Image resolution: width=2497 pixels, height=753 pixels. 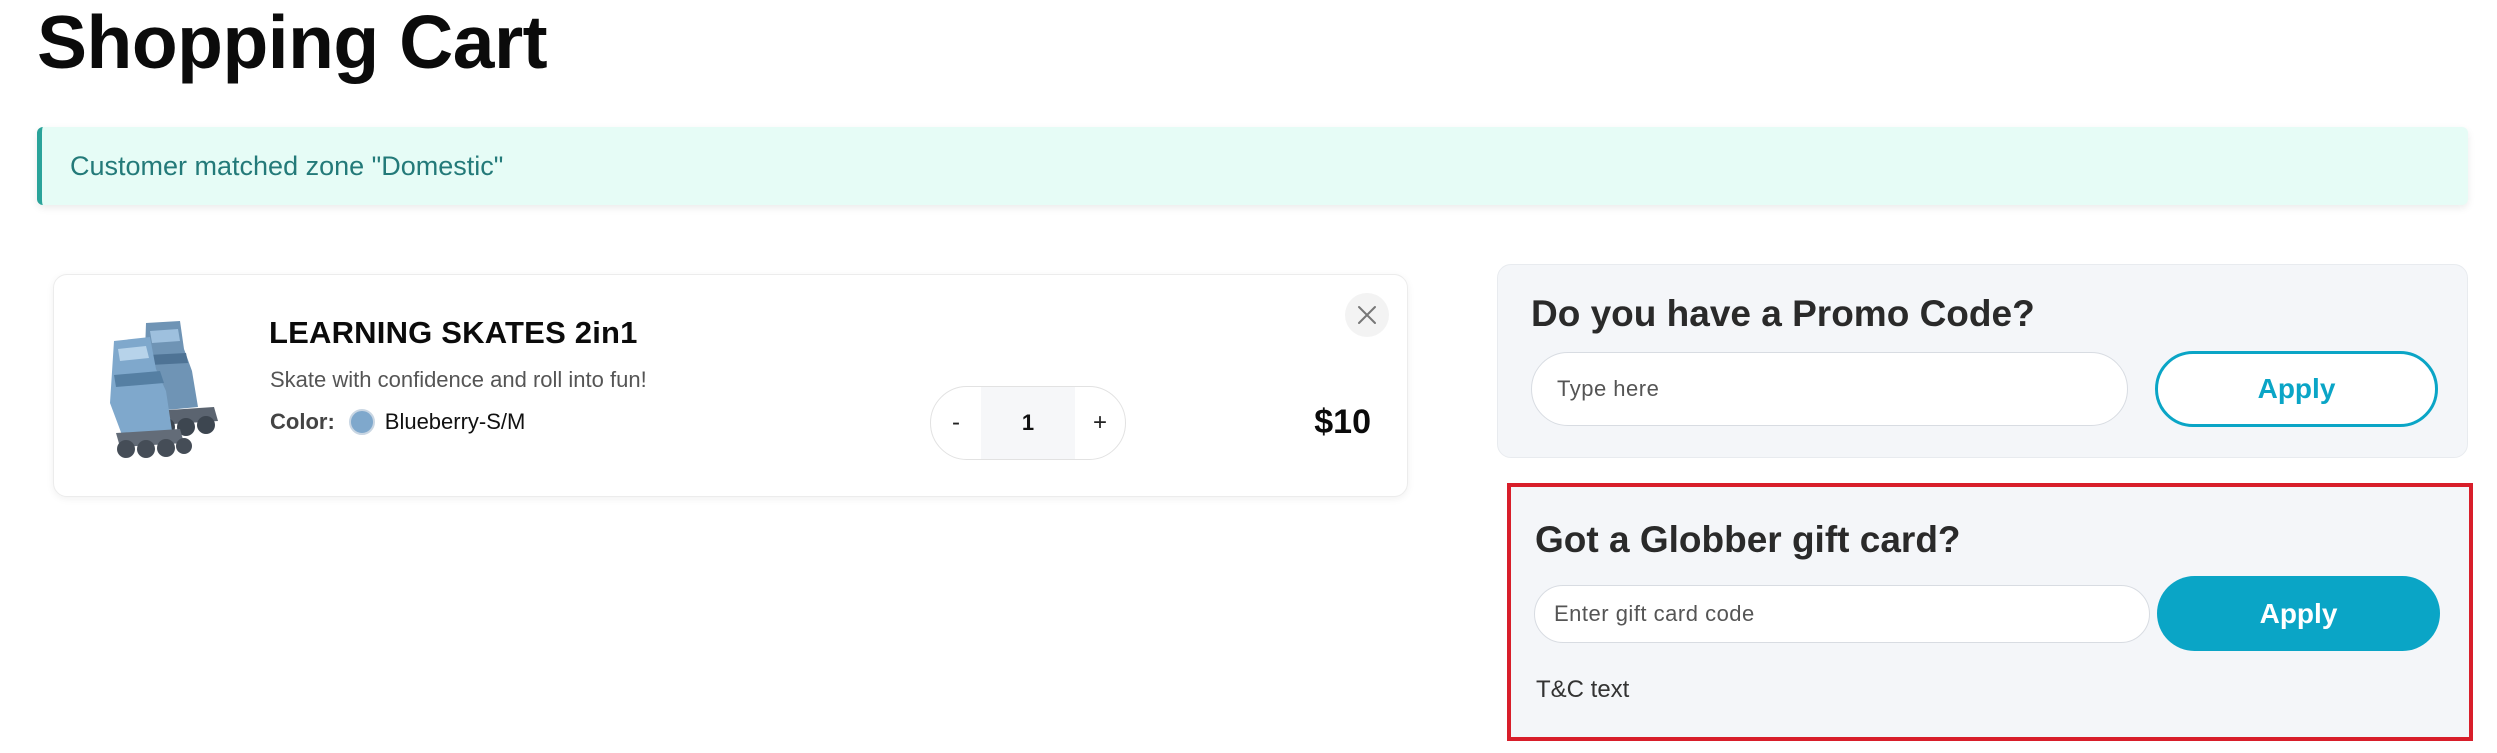 I want to click on decrement-button: -, so click(x=956, y=423).